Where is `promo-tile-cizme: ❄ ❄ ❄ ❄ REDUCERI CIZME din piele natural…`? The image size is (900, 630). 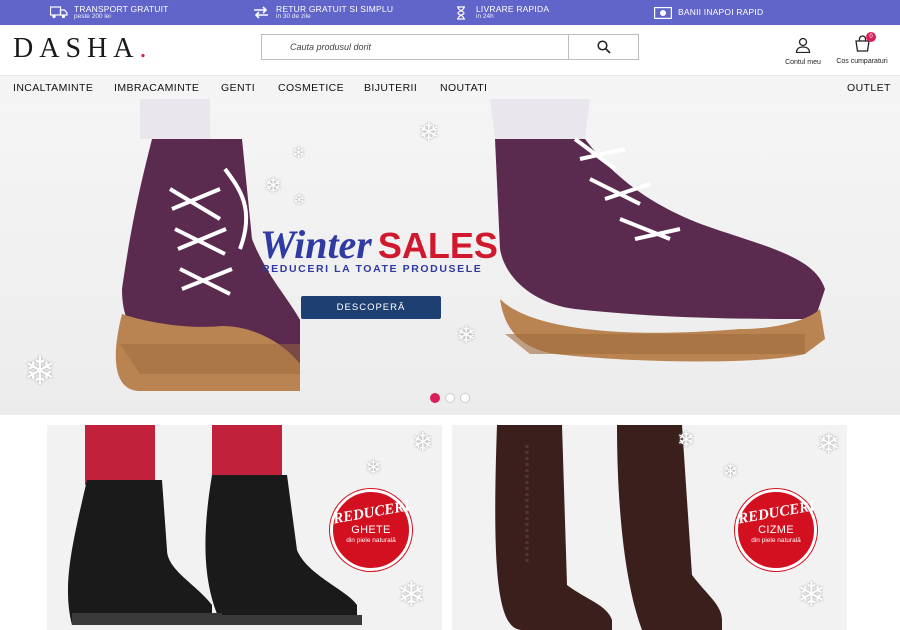 promo-tile-cizme: ❄ ❄ ❄ ❄ REDUCERI CIZME din piele natural… is located at coordinates (649, 527).